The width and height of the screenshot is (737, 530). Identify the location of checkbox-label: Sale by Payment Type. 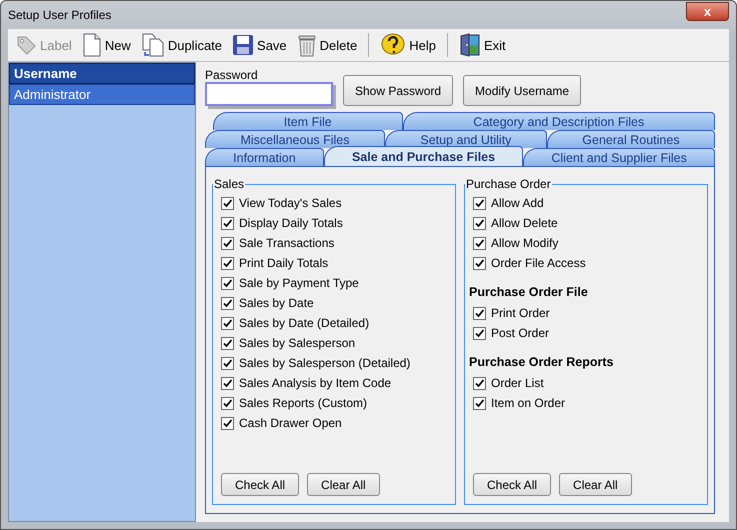
(299, 283).